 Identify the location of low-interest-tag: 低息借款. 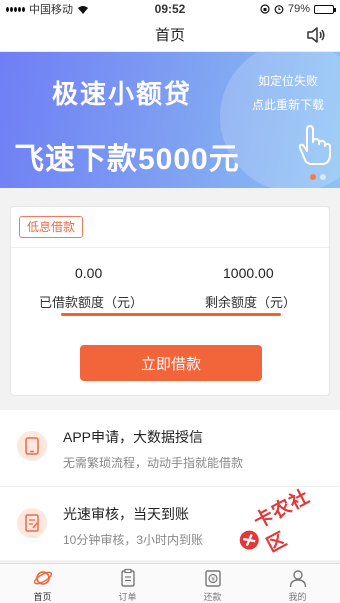
(51, 227).